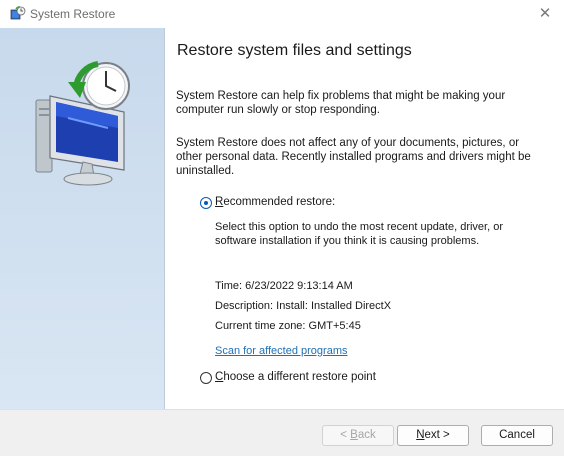  Describe the element at coordinates (279, 202) in the screenshot. I see `recommended-restore-label-rest: ecommended restore:` at that location.